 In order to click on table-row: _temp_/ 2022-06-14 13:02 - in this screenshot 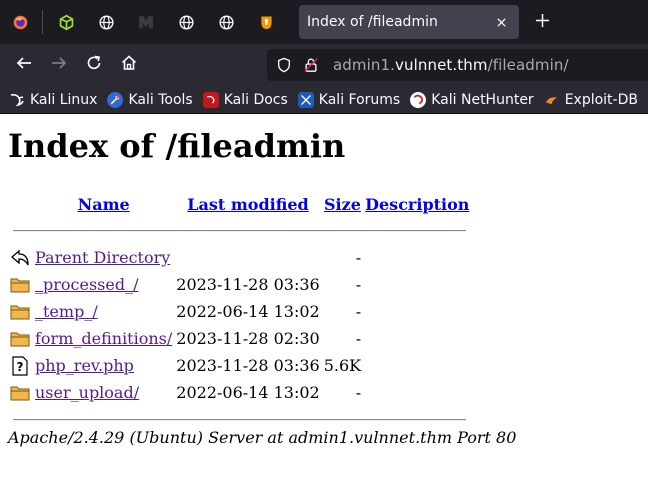, I will do `click(239, 311)`.